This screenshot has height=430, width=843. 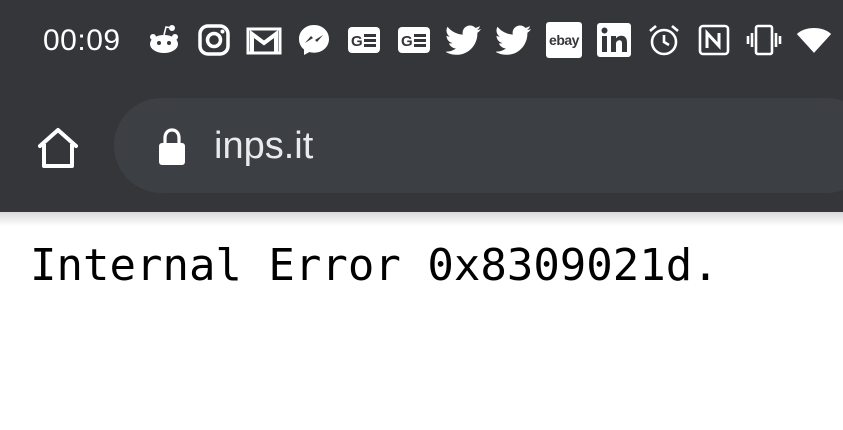 What do you see at coordinates (164, 40) in the screenshot?
I see `reddit-icon` at bounding box center [164, 40].